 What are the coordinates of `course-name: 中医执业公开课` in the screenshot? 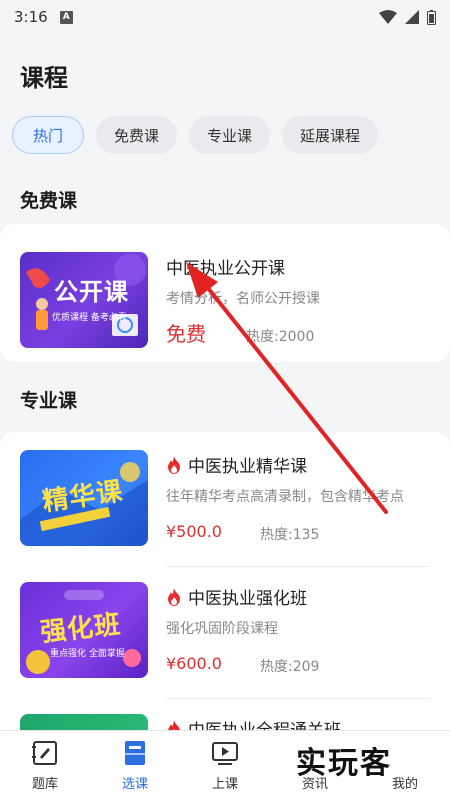 It's located at (225, 269).